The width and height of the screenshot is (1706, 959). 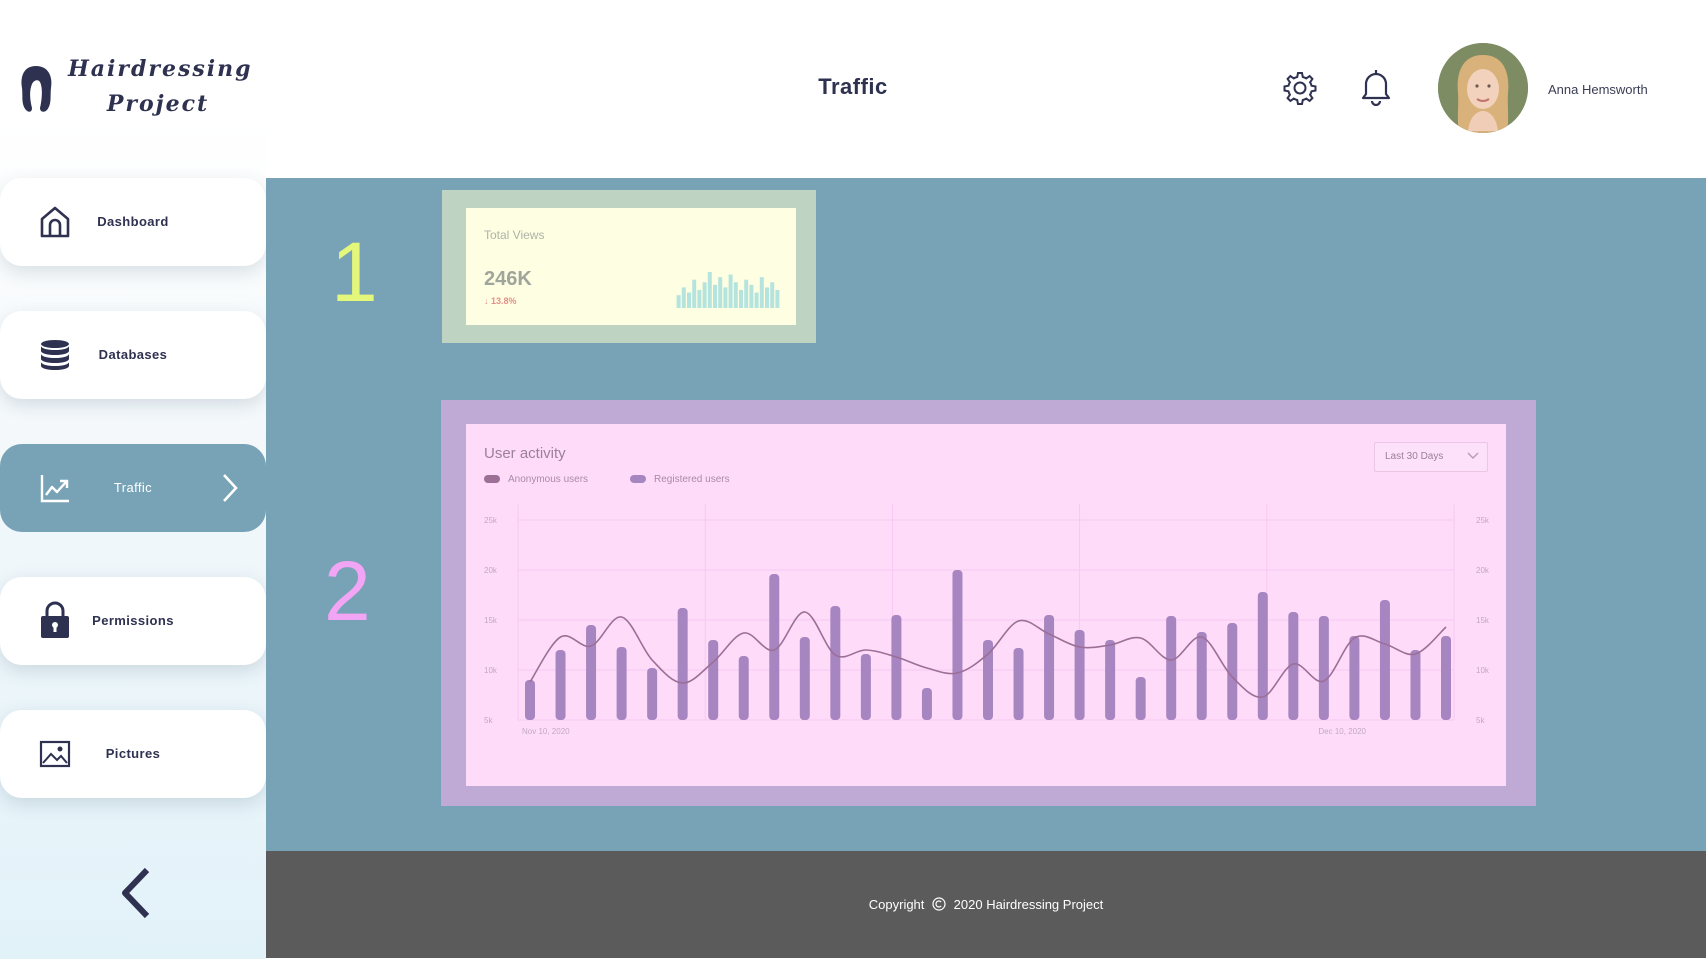 I want to click on copyright: Copyright 2020 Hairdressing Project, so click(x=986, y=904).